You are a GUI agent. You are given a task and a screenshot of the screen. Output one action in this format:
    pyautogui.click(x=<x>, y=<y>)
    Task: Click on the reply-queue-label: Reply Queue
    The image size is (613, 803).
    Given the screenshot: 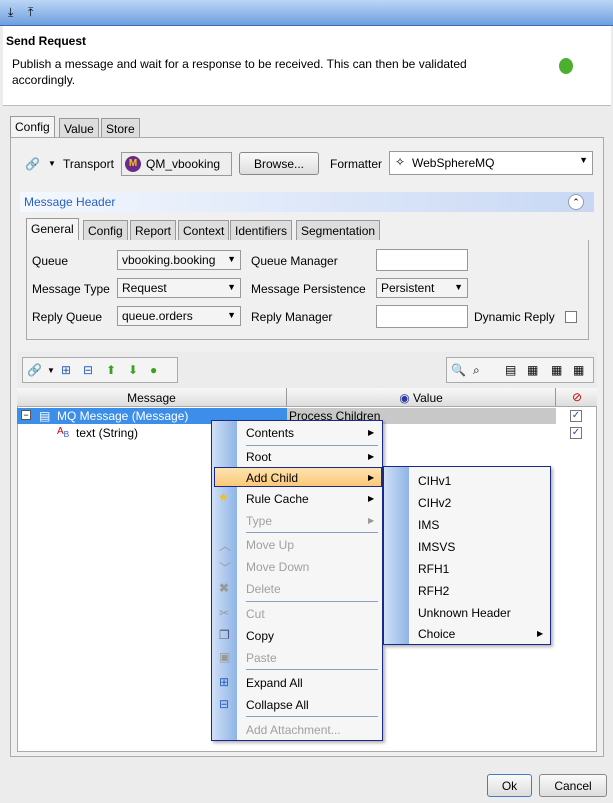 What is the action you would take?
    pyautogui.click(x=67, y=317)
    